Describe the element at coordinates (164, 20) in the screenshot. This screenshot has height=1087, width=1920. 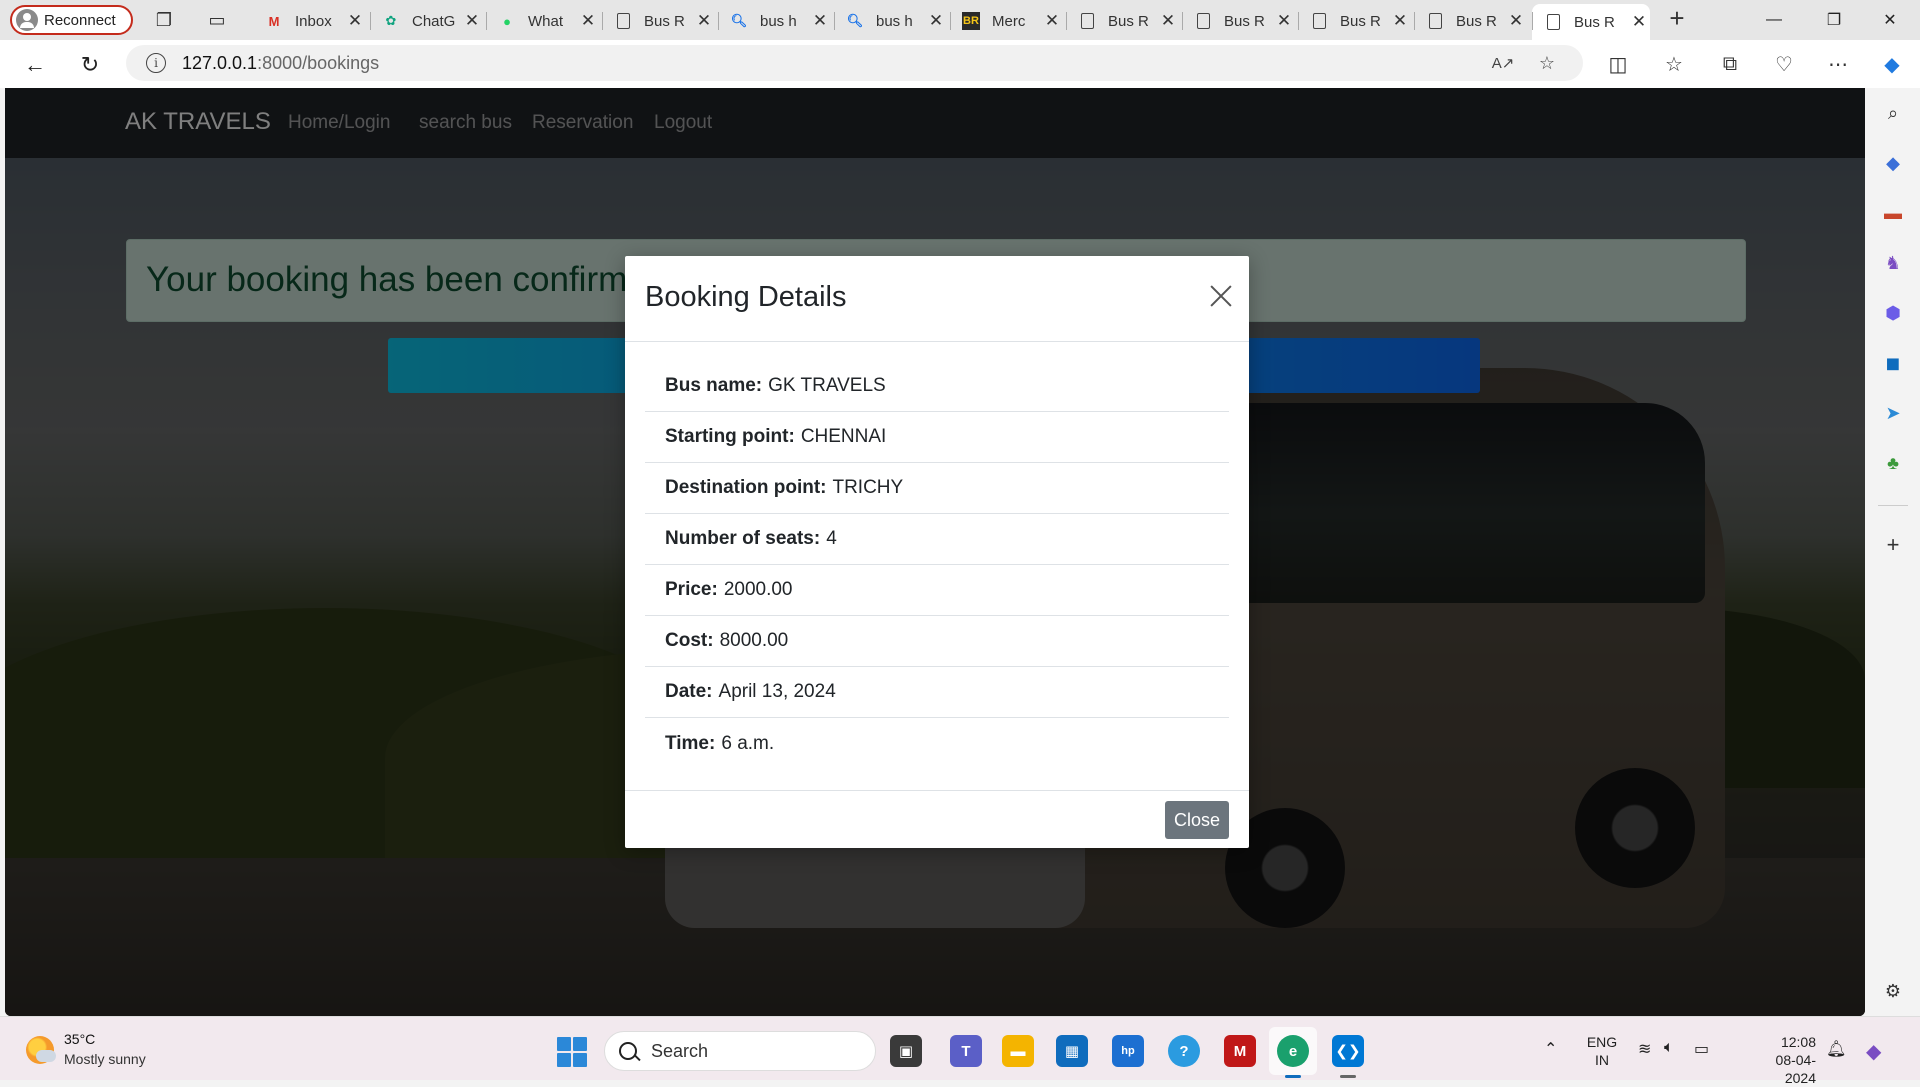
I see `workspaces-icon: ❐` at that location.